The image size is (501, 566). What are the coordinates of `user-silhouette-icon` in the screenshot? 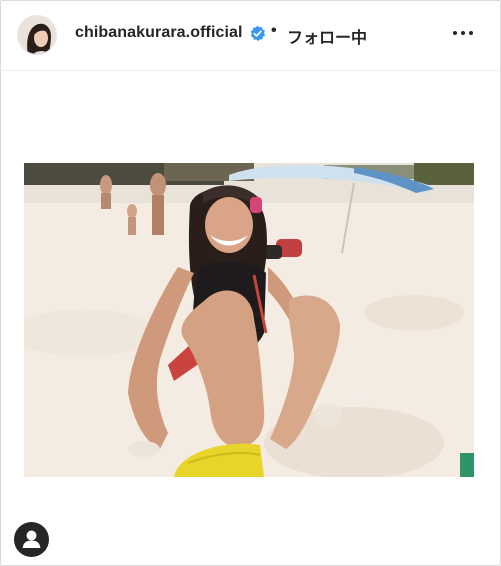 It's located at (31, 539).